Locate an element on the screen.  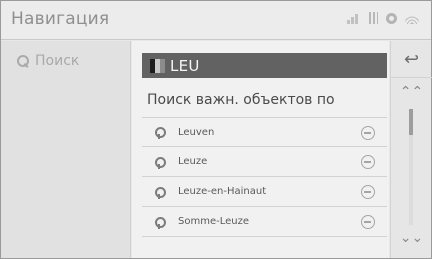
result-item-label: Leuven is located at coordinates (196, 132).